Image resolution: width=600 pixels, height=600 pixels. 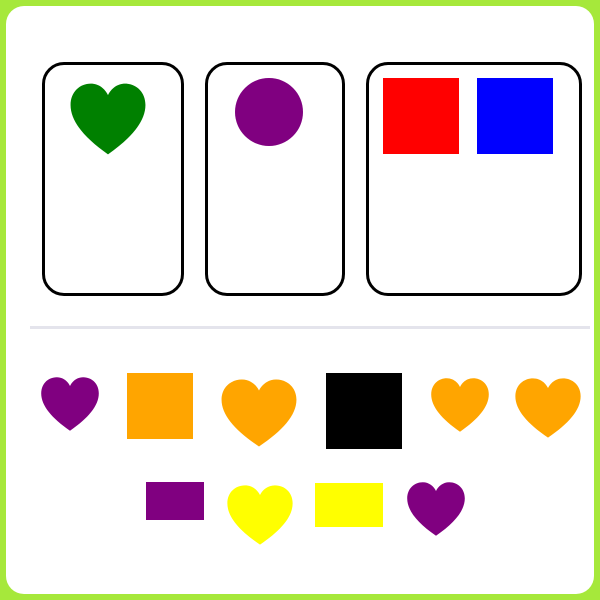 I want to click on bin-2-circle-icon, so click(x=269, y=112).